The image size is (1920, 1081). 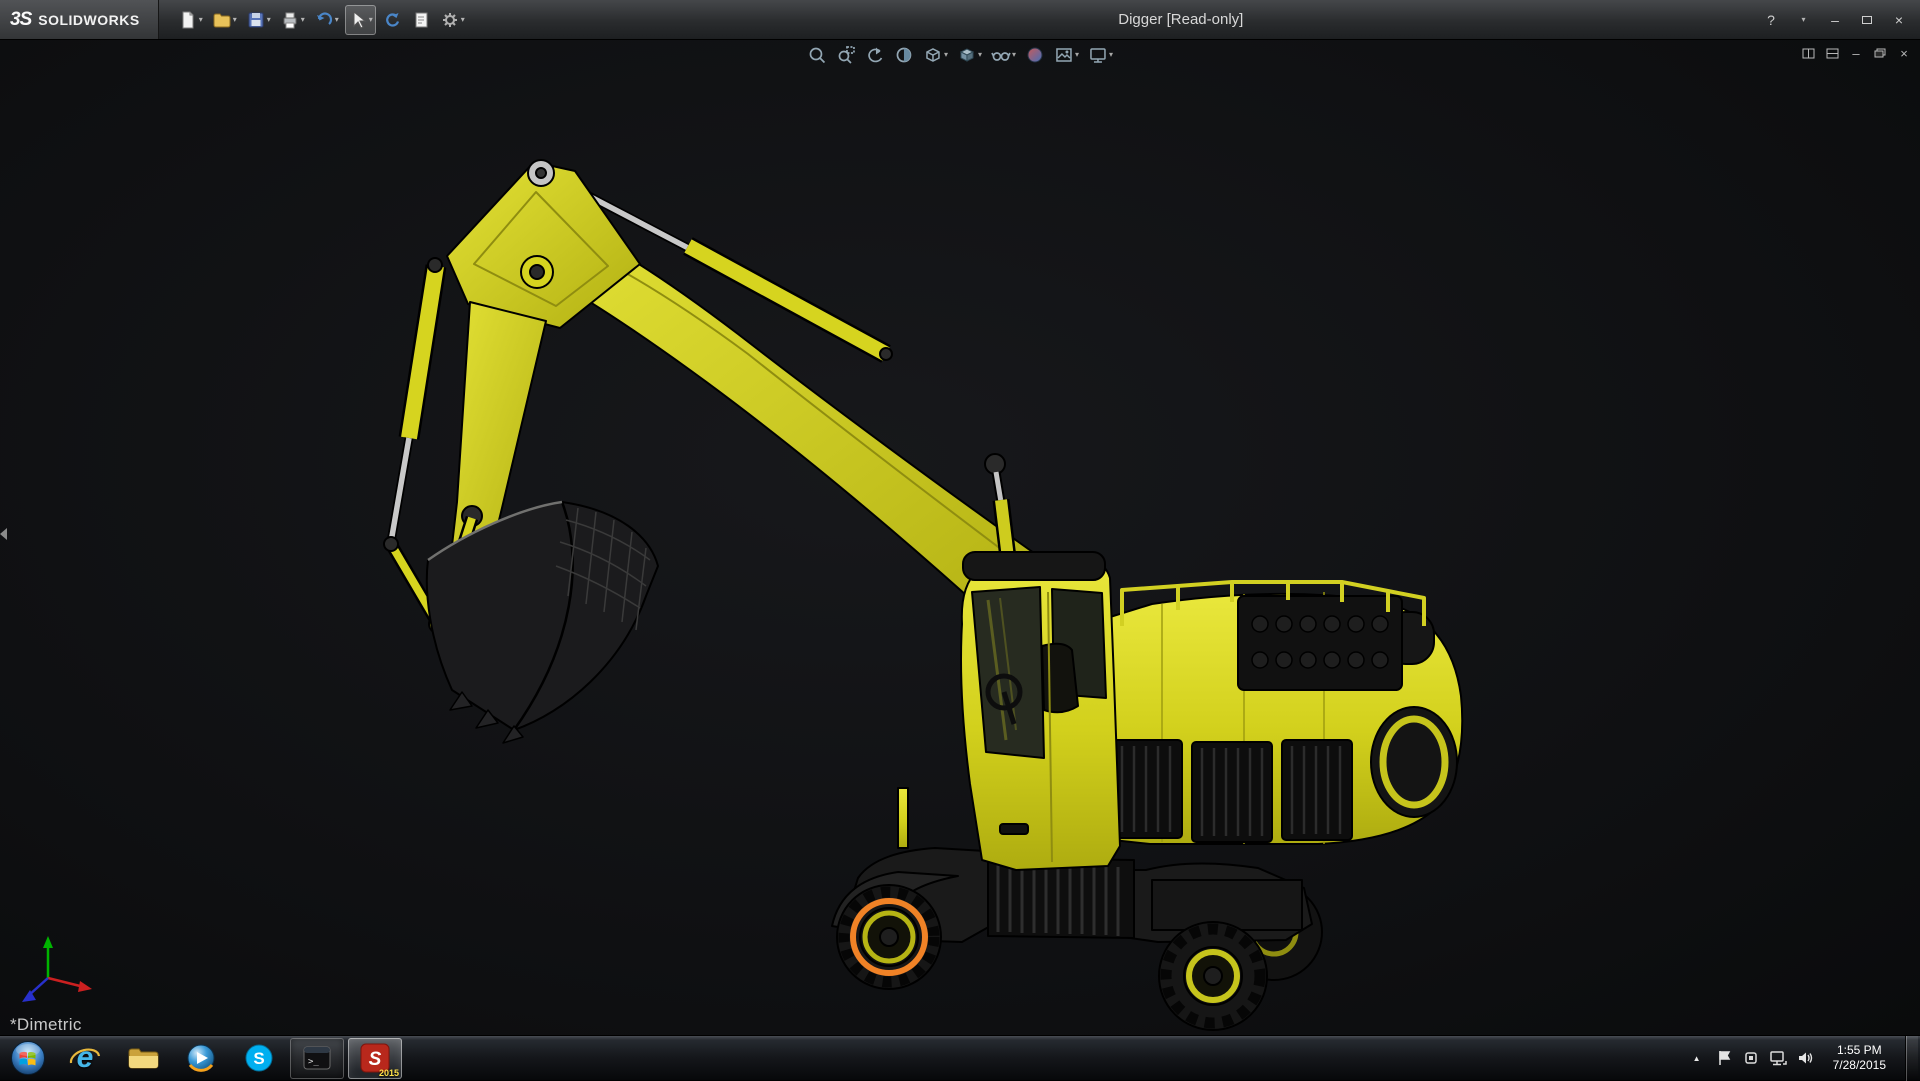 I want to click on network-button, so click(x=1778, y=1058).